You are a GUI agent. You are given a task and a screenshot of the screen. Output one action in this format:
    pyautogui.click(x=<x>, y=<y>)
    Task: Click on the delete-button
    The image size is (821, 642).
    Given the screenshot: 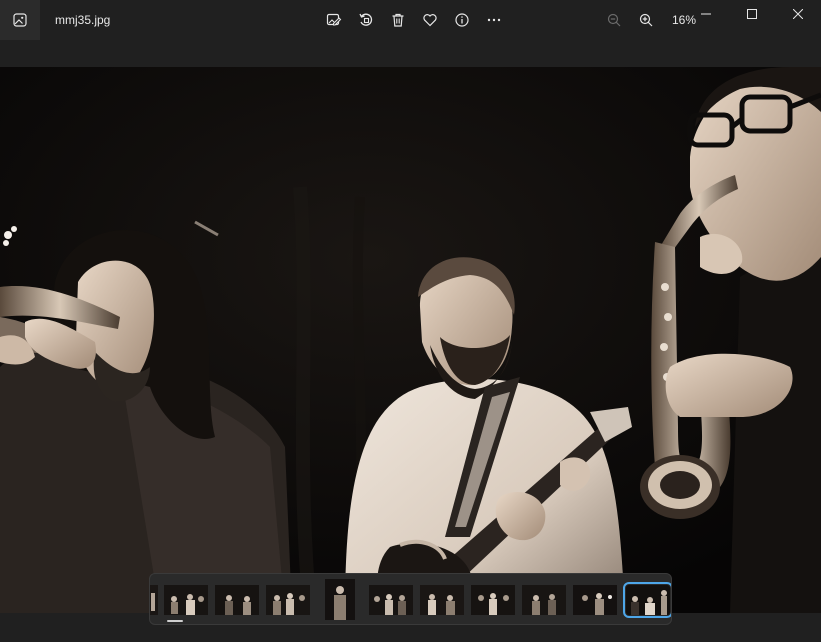 What is the action you would take?
    pyautogui.click(x=398, y=20)
    